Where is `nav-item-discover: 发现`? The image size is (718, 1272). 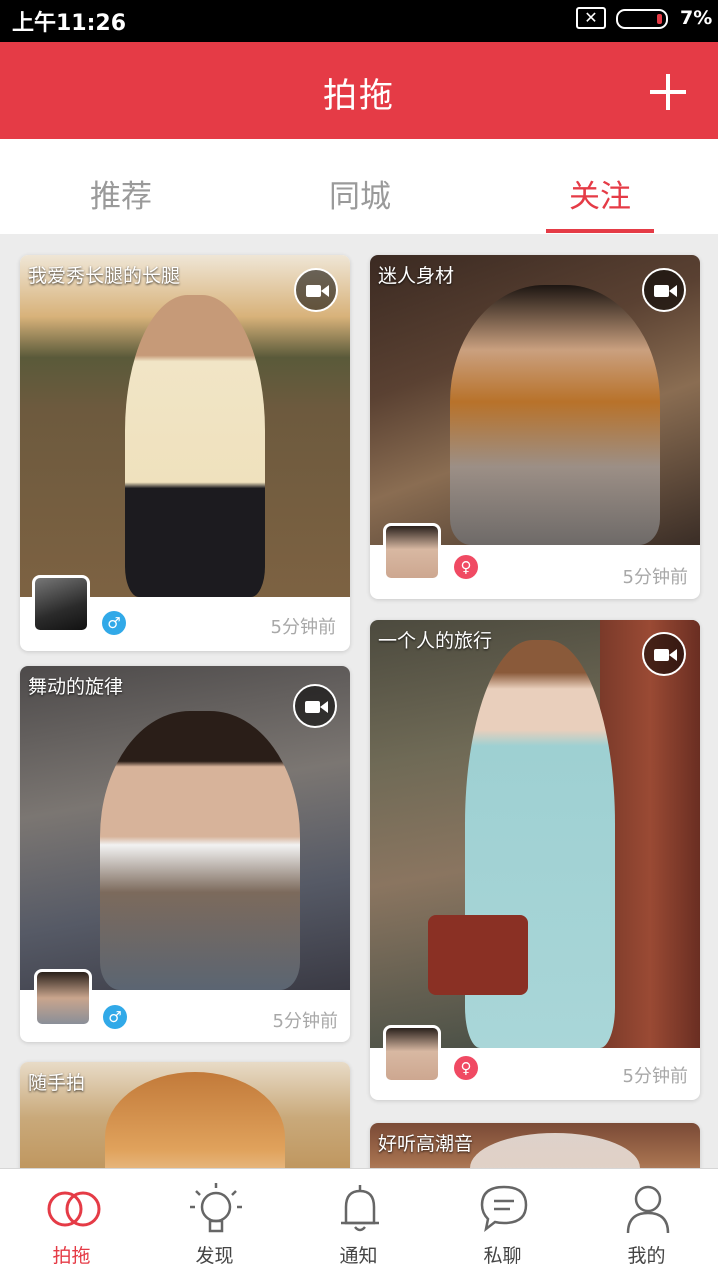
nav-item-discover: 发现 is located at coordinates (214, 1220).